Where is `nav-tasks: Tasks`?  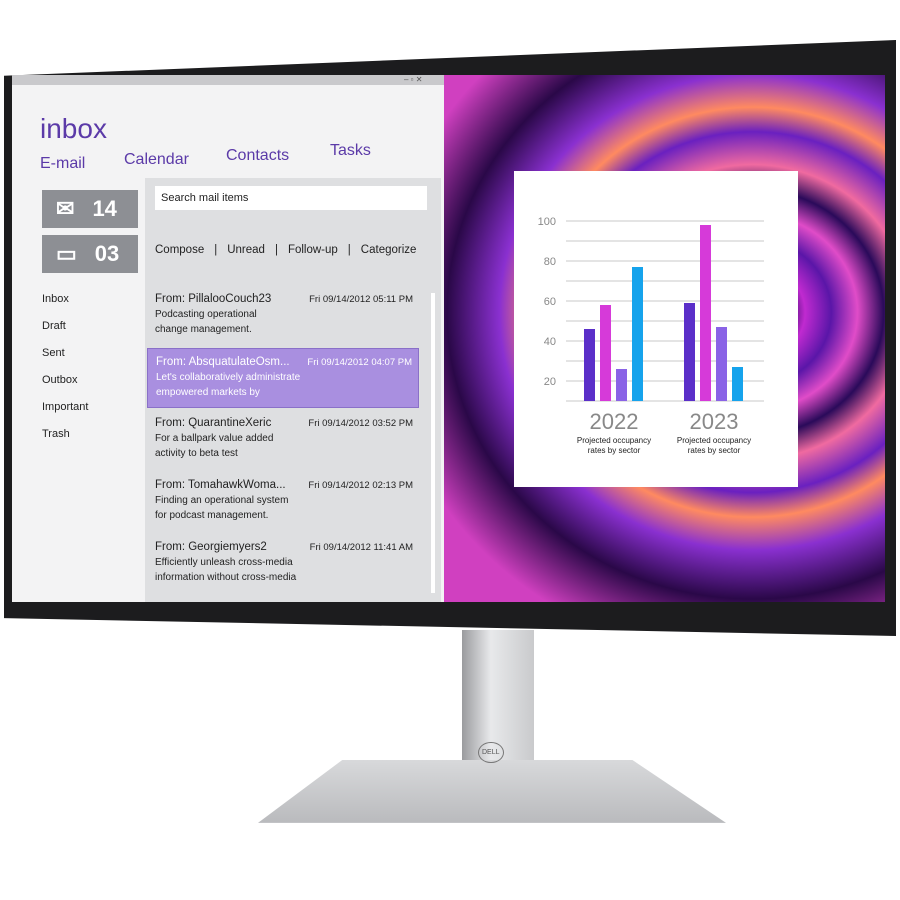
nav-tasks: Tasks is located at coordinates (350, 151).